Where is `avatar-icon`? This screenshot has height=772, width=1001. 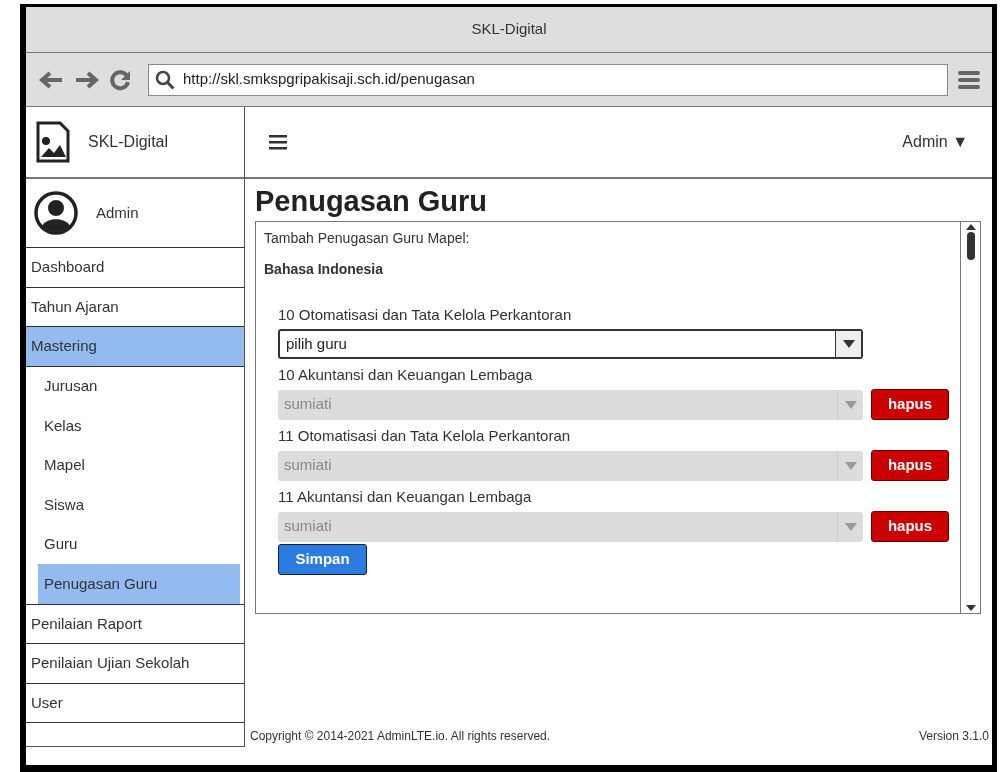
avatar-icon is located at coordinates (56, 213).